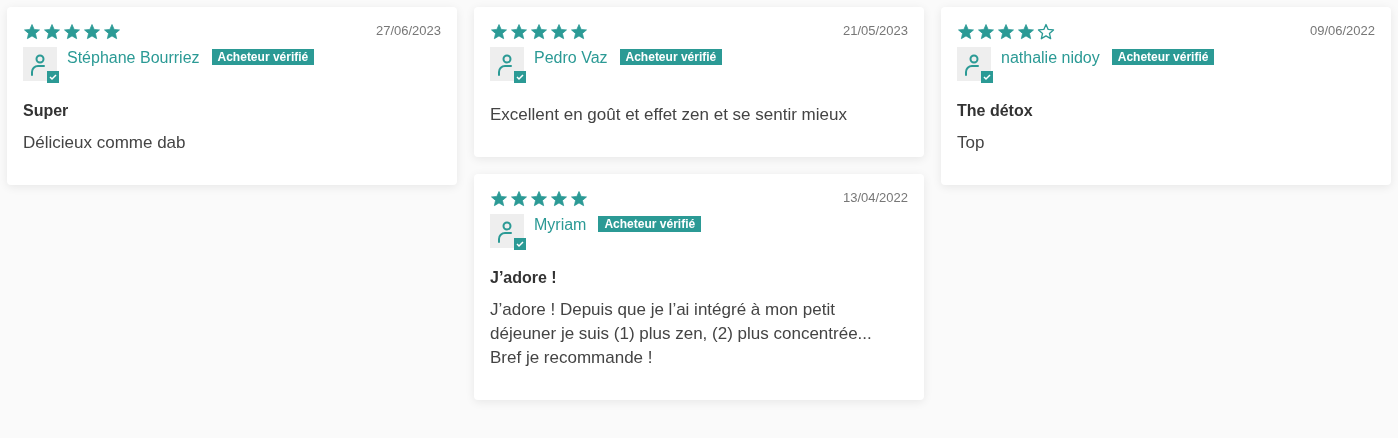  What do you see at coordinates (560, 225) in the screenshot?
I see `reviewer-name: Myriam` at bounding box center [560, 225].